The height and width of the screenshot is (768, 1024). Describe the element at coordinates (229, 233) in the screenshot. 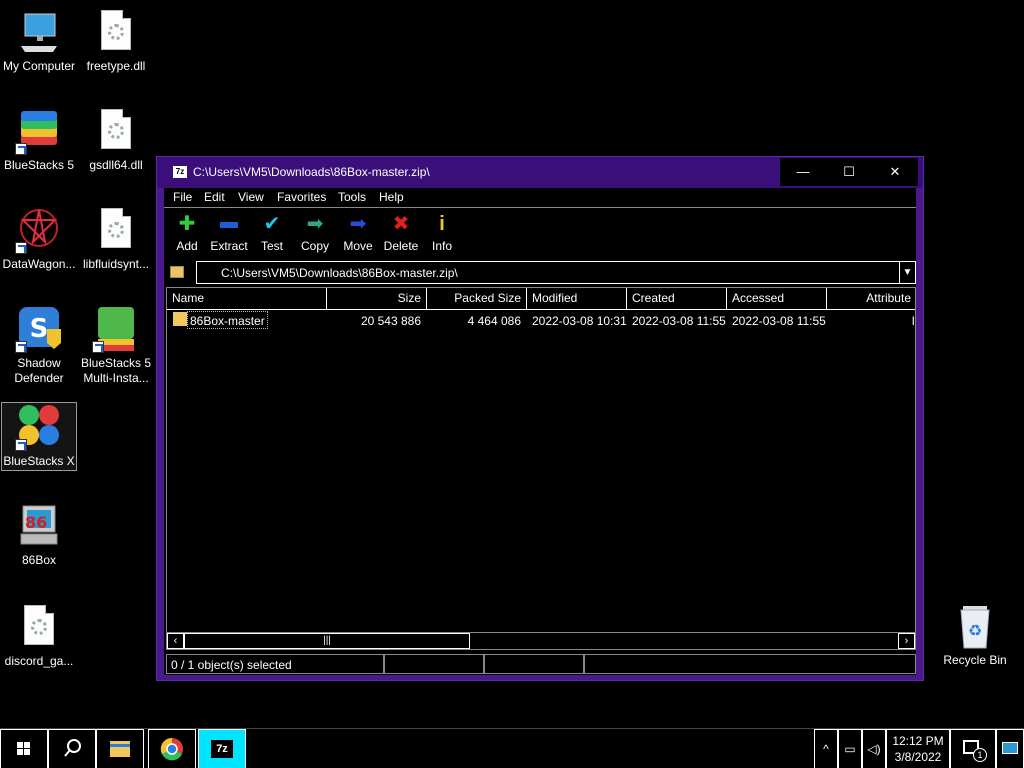

I see `extract-button: Extract` at that location.